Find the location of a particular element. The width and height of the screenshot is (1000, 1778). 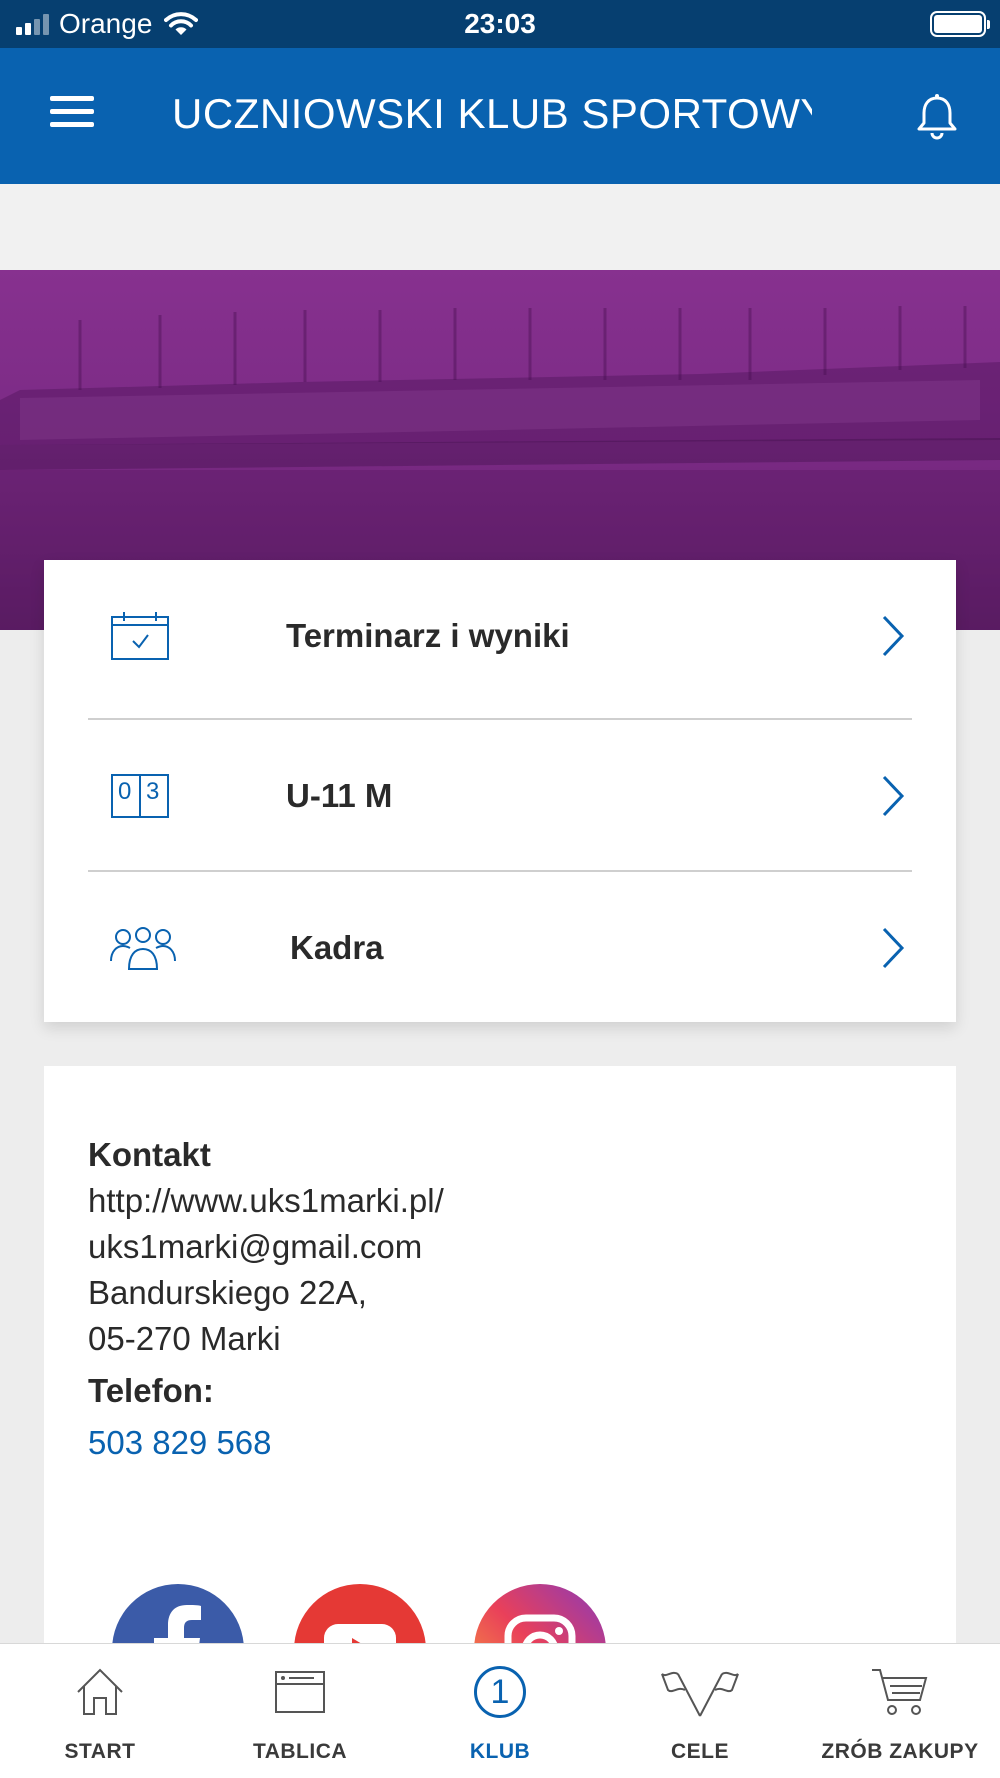

nav-klub: 1 KLUB is located at coordinates (500, 1711).